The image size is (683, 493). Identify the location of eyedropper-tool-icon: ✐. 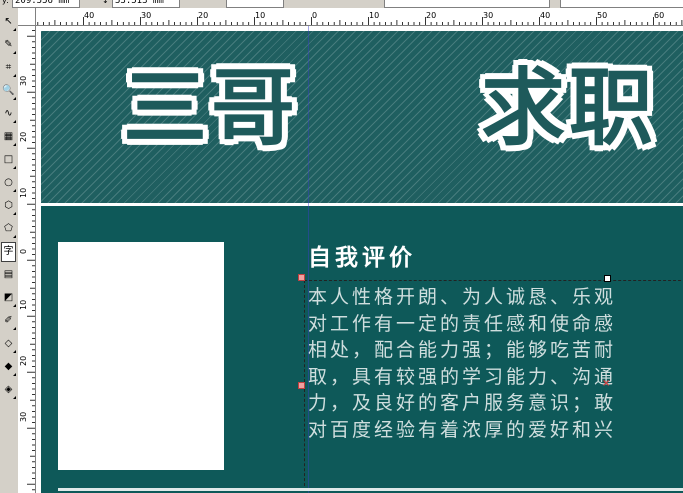
(8, 321).